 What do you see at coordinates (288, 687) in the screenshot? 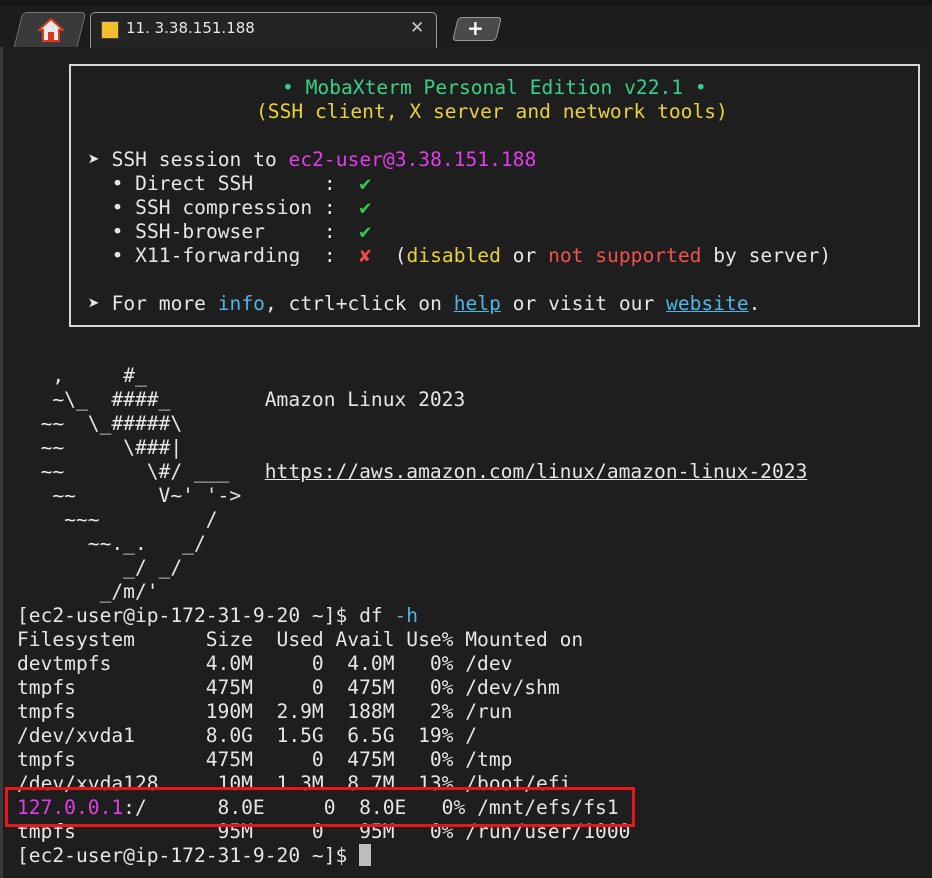
I see `df-row: tmpfs 475M 0 475M 0% /dev/shm` at bounding box center [288, 687].